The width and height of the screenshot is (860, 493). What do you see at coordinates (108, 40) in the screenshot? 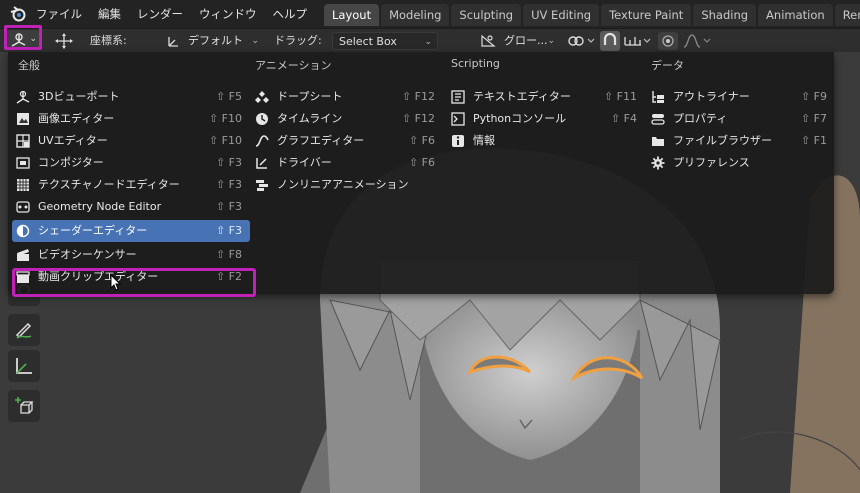
I see `coord-system-label: 座標系:` at bounding box center [108, 40].